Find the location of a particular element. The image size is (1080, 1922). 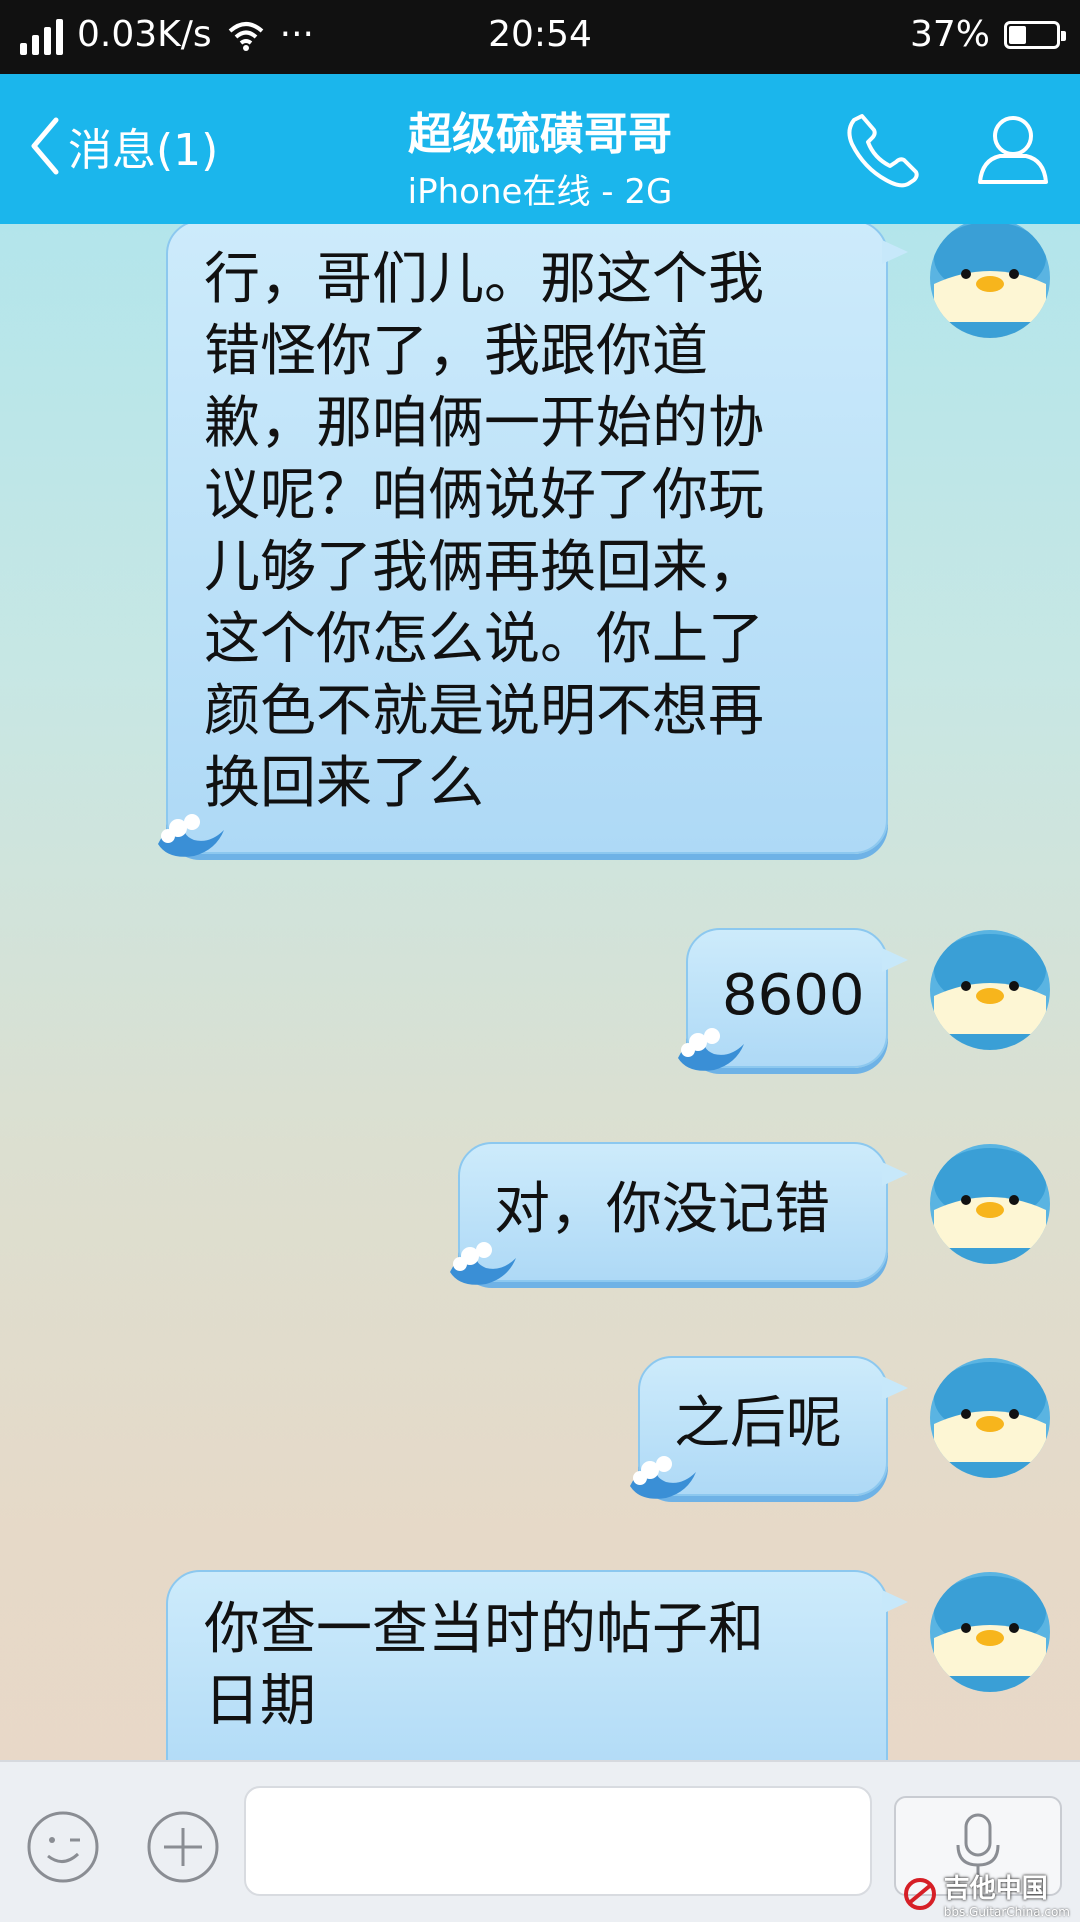

chat-header: 消息(1) 超级硫磺哥哥 iPhone在线 - 2G is located at coordinates (540, 149).